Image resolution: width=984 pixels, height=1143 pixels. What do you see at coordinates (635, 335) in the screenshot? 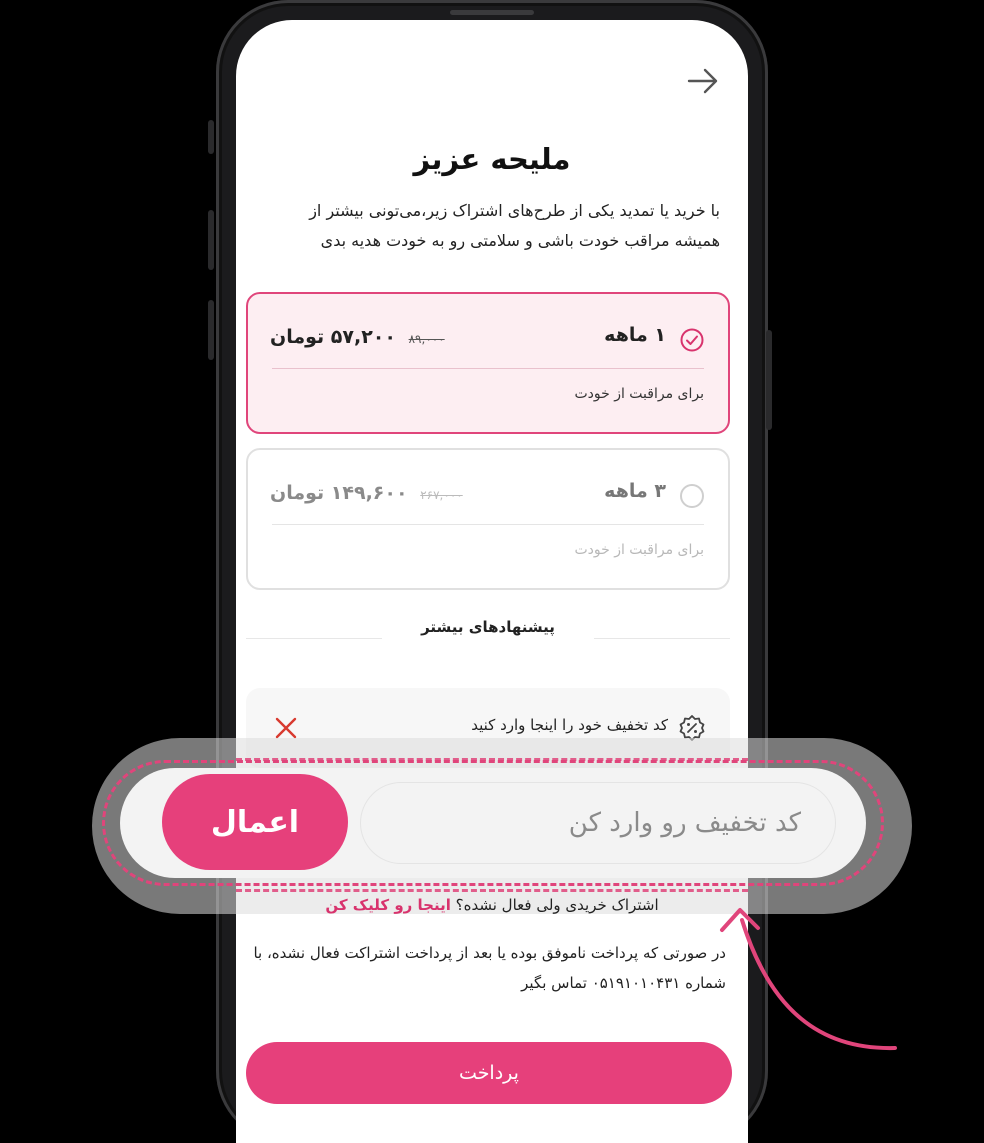
I see `plan-name: ۱ ماهه` at bounding box center [635, 335].